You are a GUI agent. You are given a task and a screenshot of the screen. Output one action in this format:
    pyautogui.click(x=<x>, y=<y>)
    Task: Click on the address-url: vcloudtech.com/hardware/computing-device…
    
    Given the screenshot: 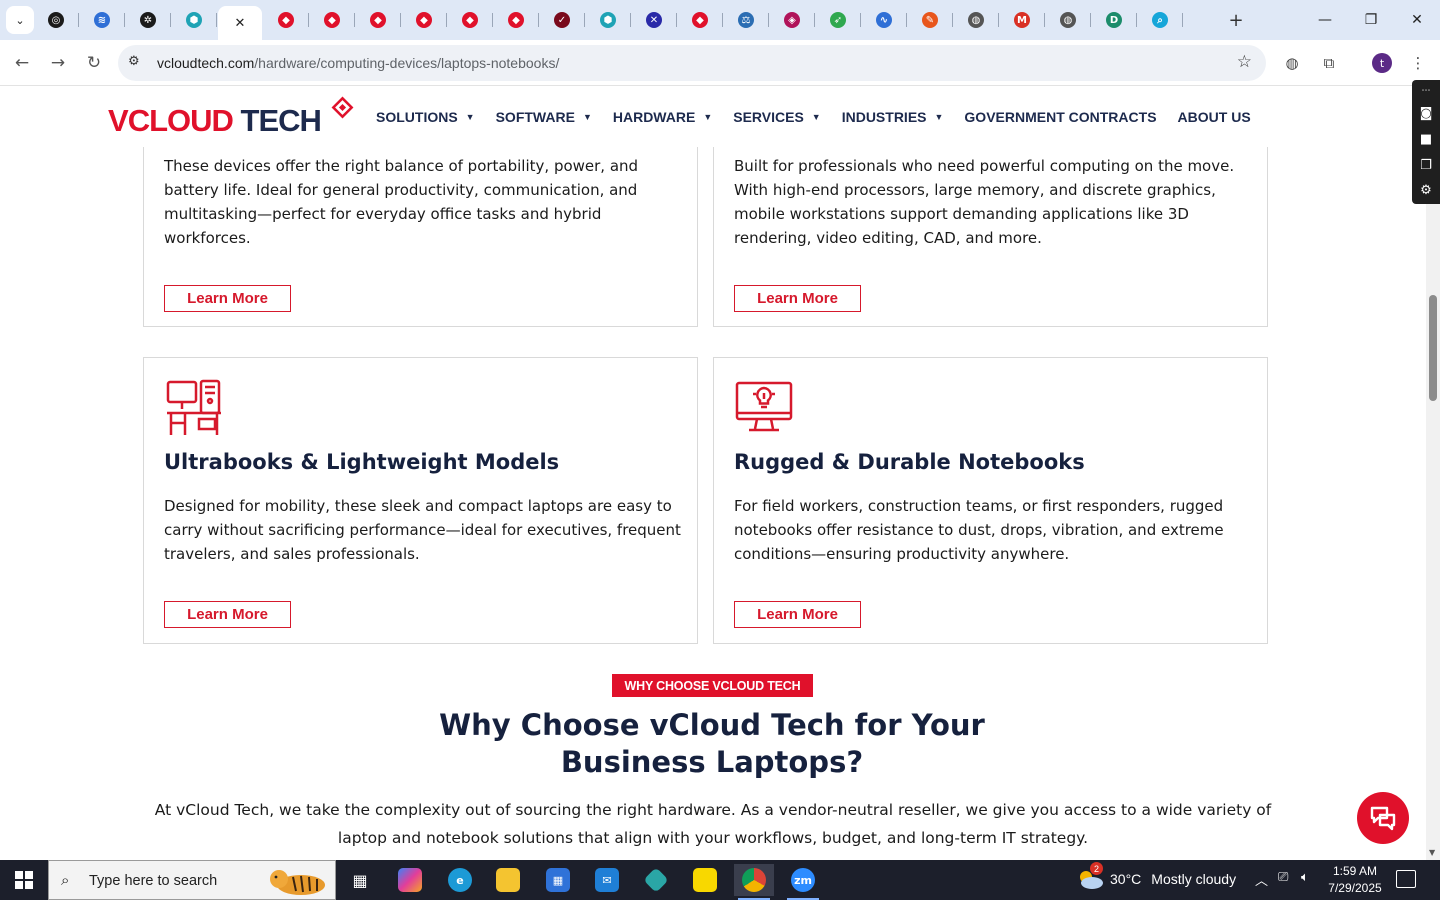 What is the action you would take?
    pyautogui.click(x=358, y=63)
    